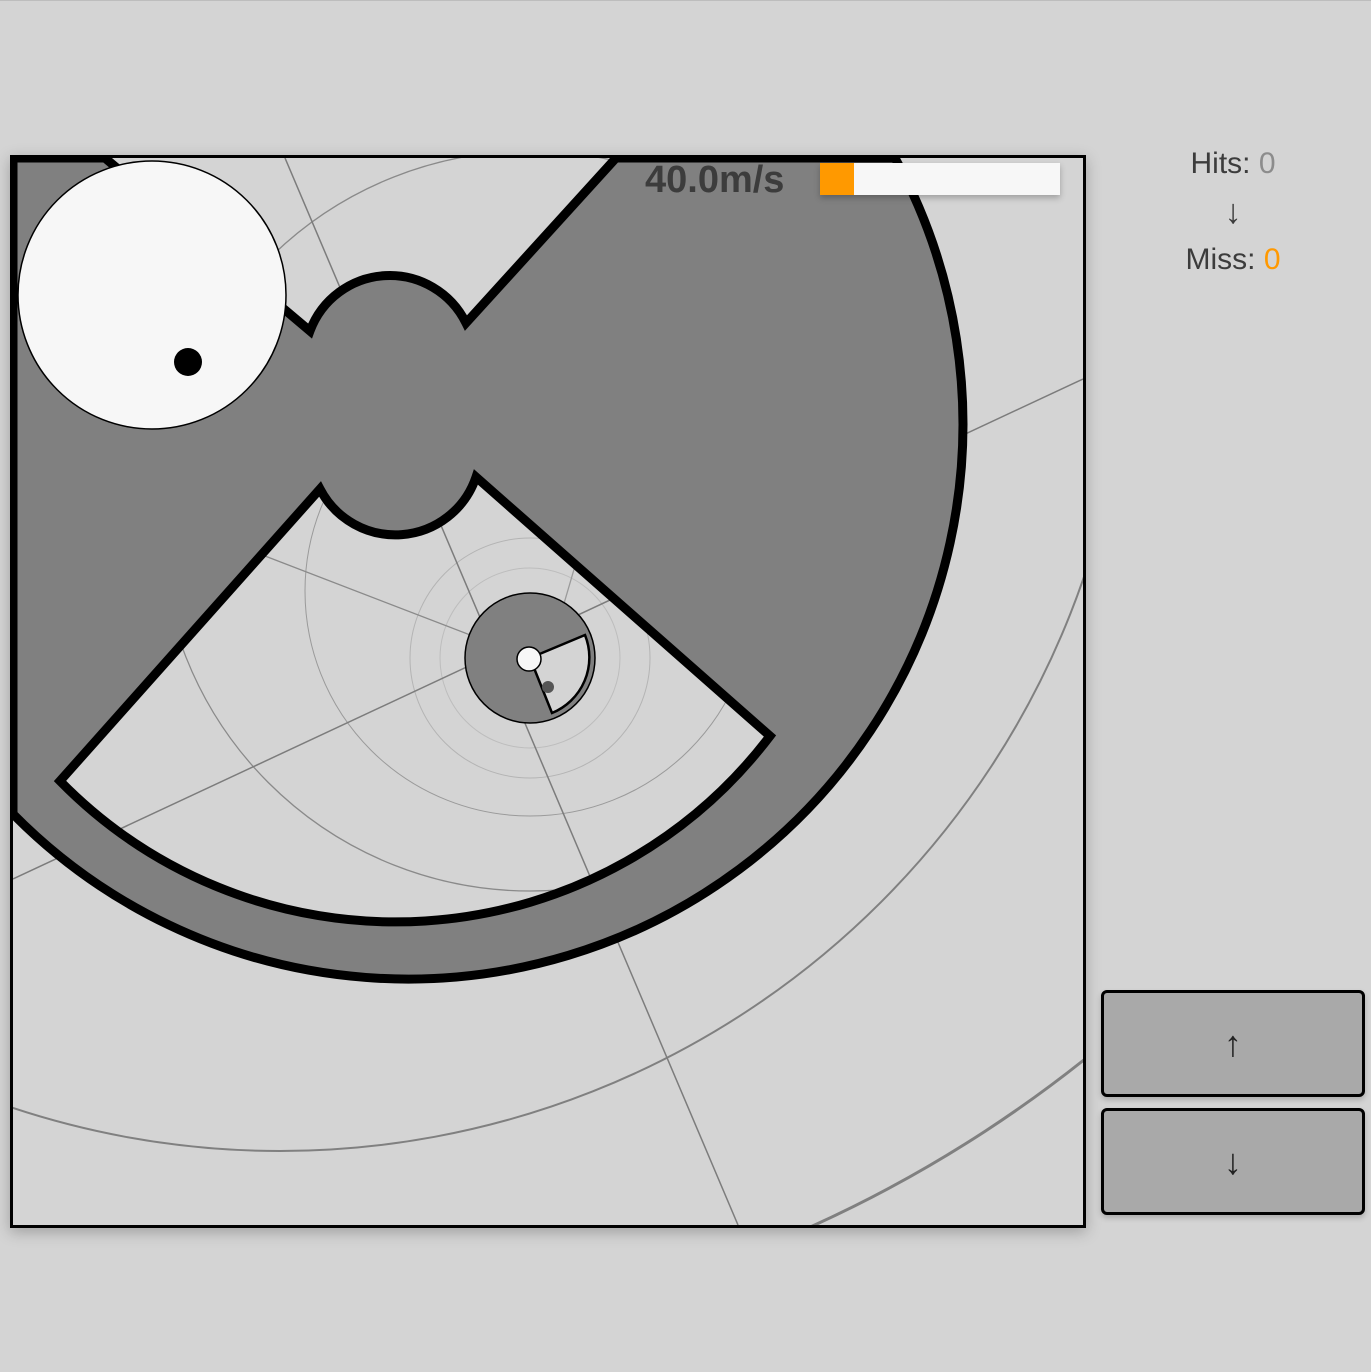 The width and height of the screenshot is (1371, 1372). What do you see at coordinates (188, 362) in the screenshot?
I see `player-dot` at bounding box center [188, 362].